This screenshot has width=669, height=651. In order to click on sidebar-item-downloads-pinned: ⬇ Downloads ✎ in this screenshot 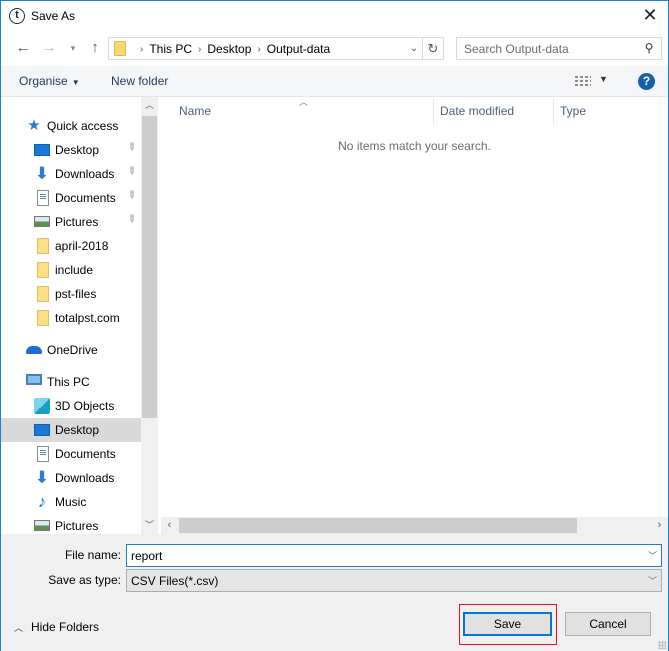, I will do `click(71, 174)`.